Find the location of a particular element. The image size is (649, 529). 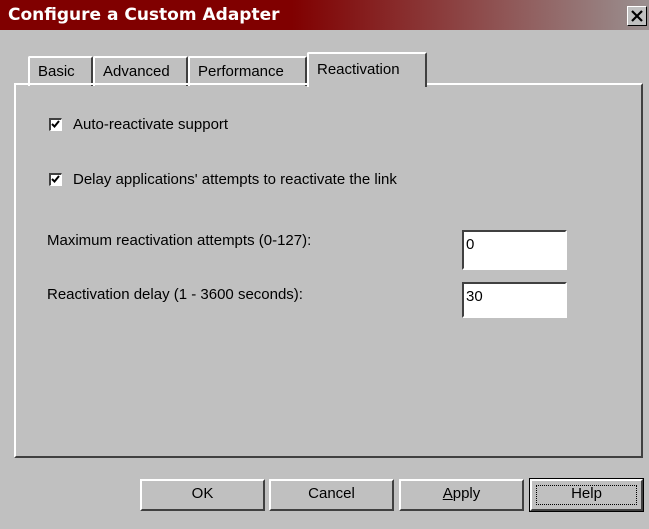

tab-reactivation-label: Reactivation is located at coordinates (358, 69).